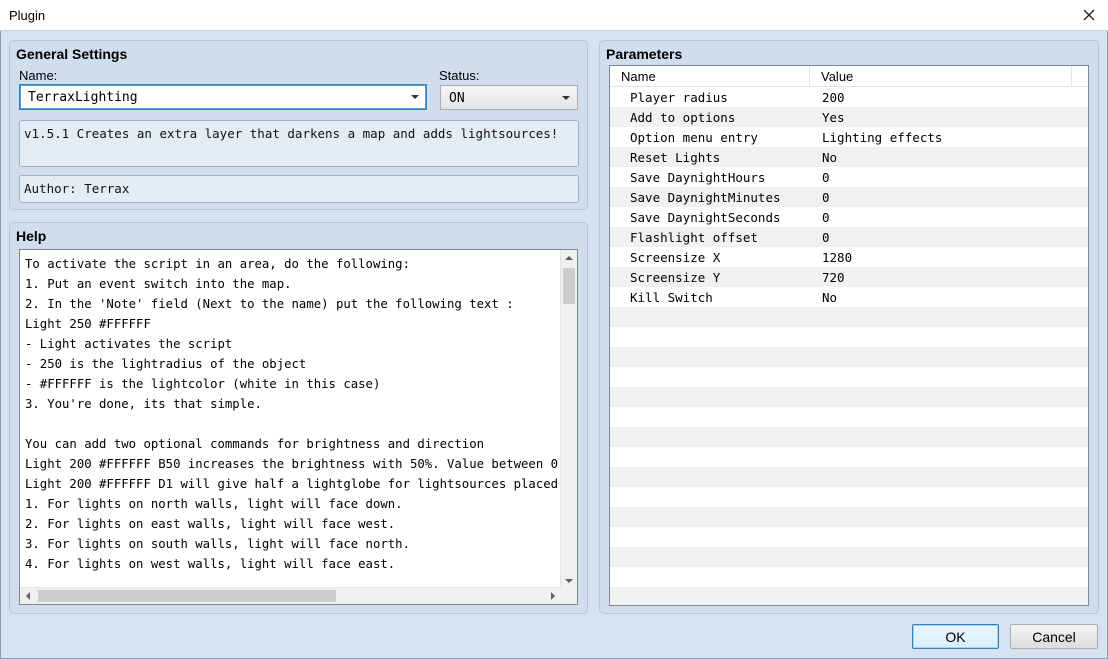 The width and height of the screenshot is (1108, 659). I want to click on ok-button: OK, so click(955, 636).